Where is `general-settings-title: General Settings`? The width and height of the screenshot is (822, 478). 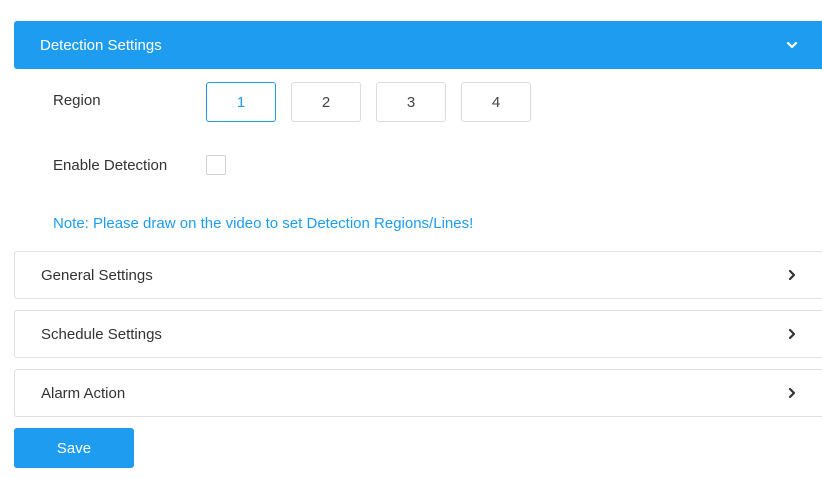 general-settings-title: General Settings is located at coordinates (97, 275).